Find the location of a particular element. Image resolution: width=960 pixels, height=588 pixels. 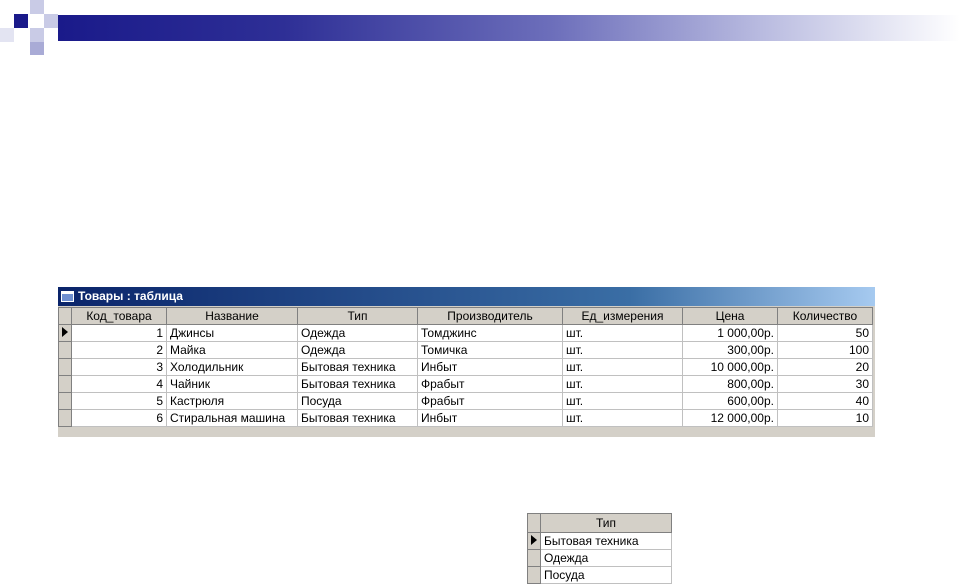

table-row: 2 Майка Одежда Томичка шт. 300,00р. 100 is located at coordinates (465, 350).